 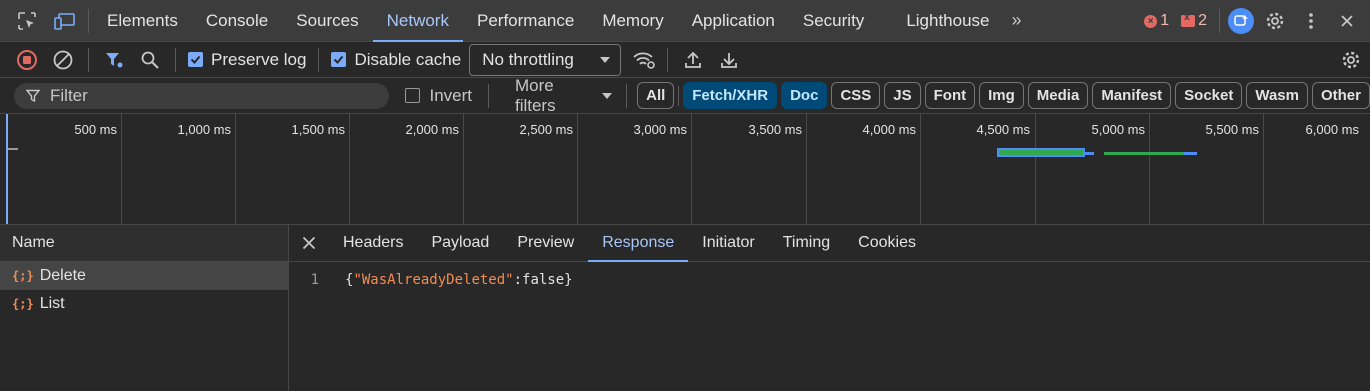 I want to click on network-toolbar: Preserve log Disable cache No throttling, so click(x=685, y=60).